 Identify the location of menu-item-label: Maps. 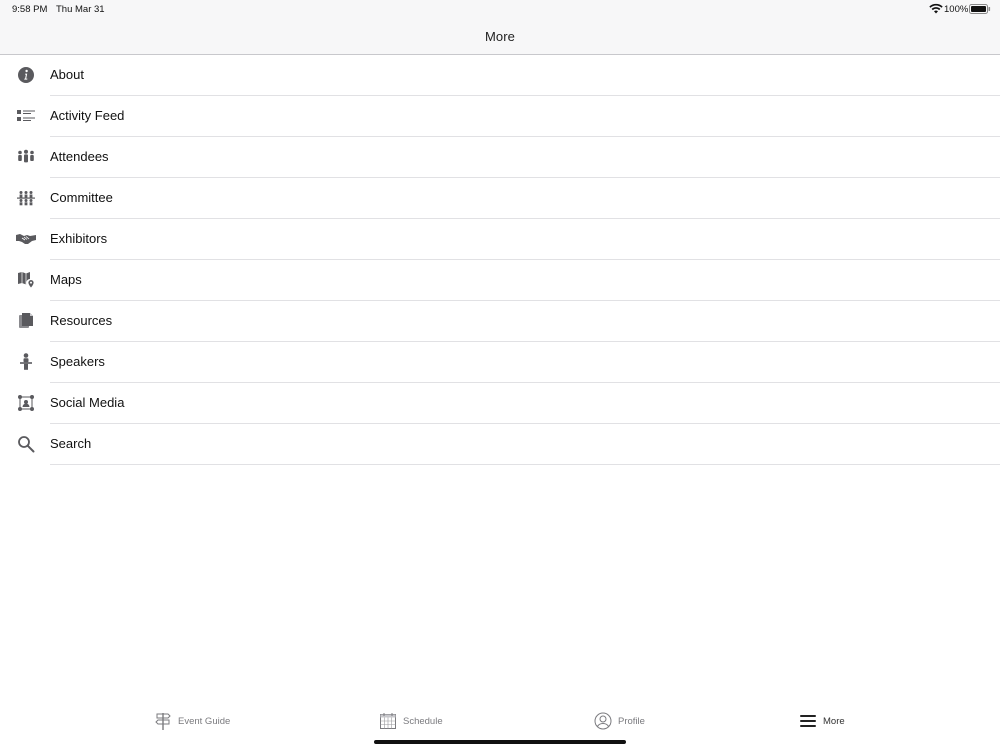
(66, 279).